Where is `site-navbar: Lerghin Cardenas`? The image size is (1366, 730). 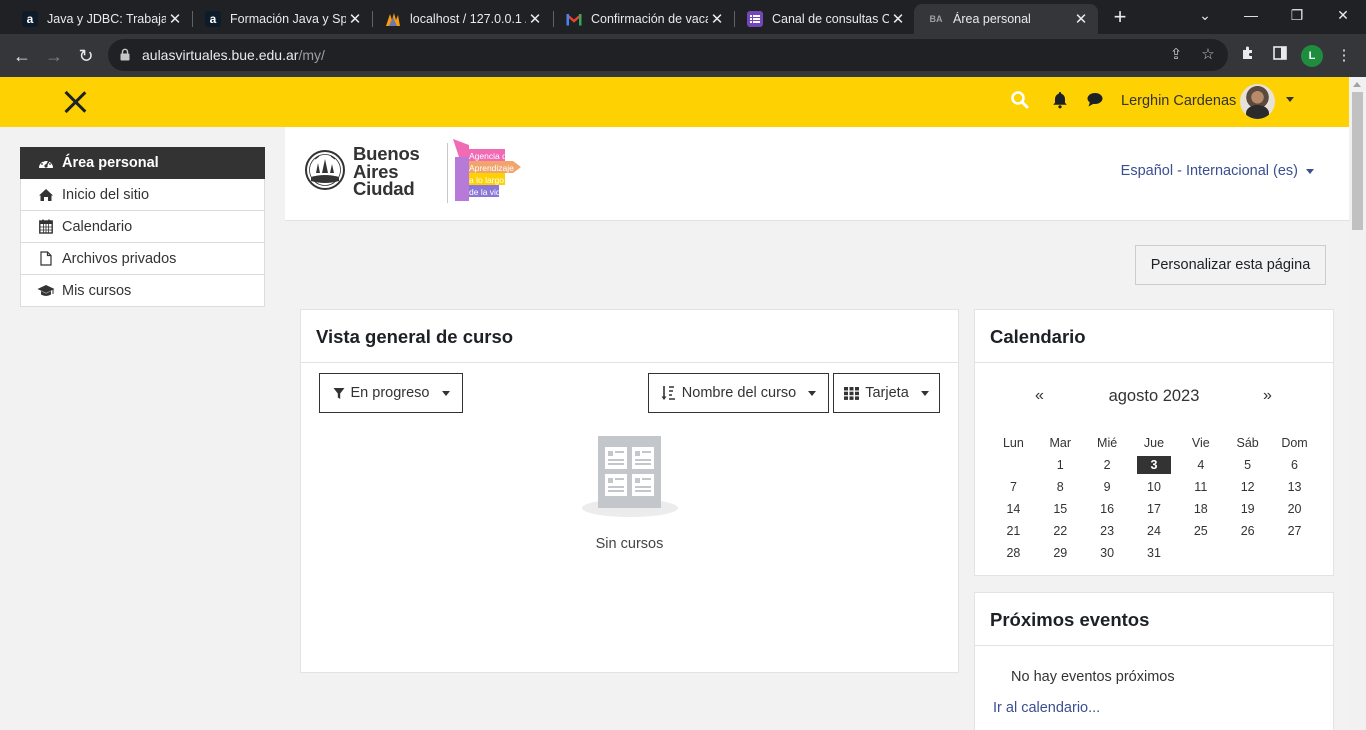
site-navbar: Lerghin Cardenas is located at coordinates (674, 102).